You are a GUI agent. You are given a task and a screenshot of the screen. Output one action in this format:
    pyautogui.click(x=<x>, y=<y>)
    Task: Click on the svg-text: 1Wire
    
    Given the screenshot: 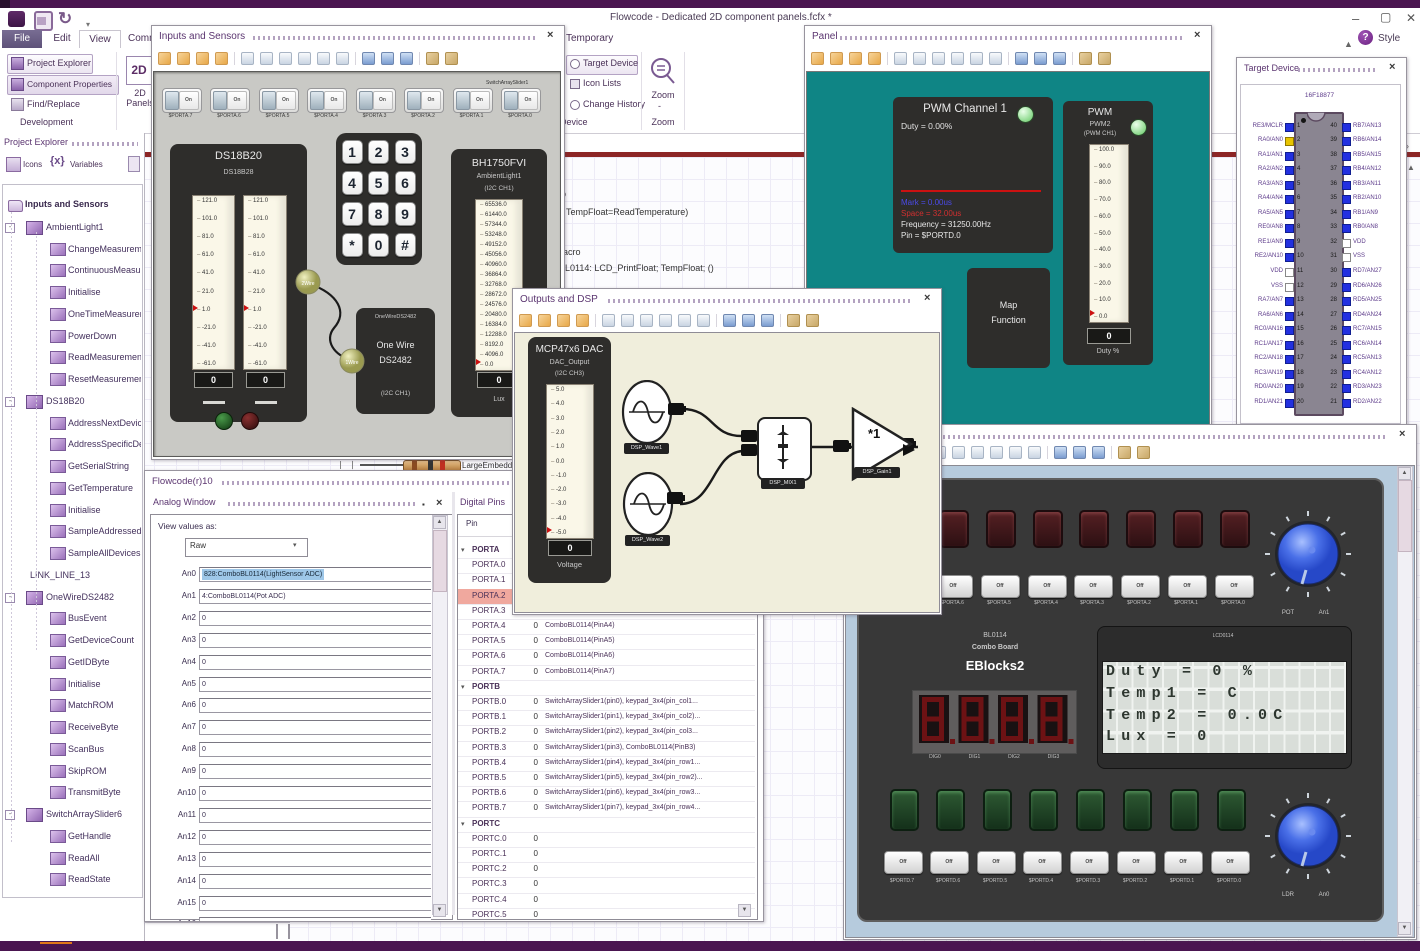 What is the action you would take?
    pyautogui.click(x=351, y=363)
    